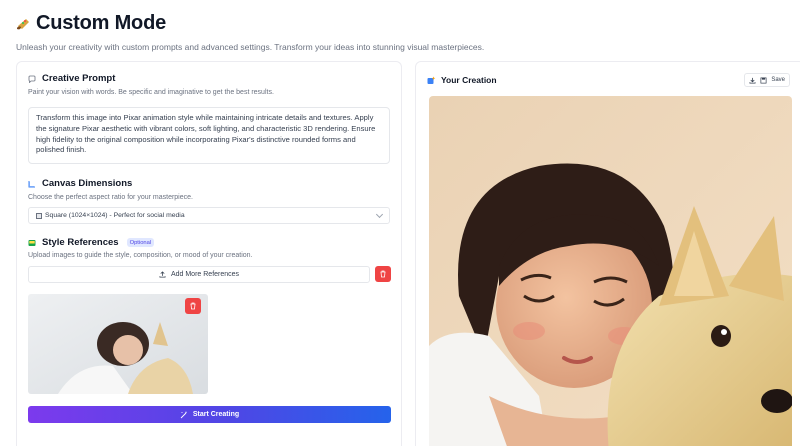 This screenshot has height=446, width=800. I want to click on prompt-title: Creative Prompt, so click(79, 78).